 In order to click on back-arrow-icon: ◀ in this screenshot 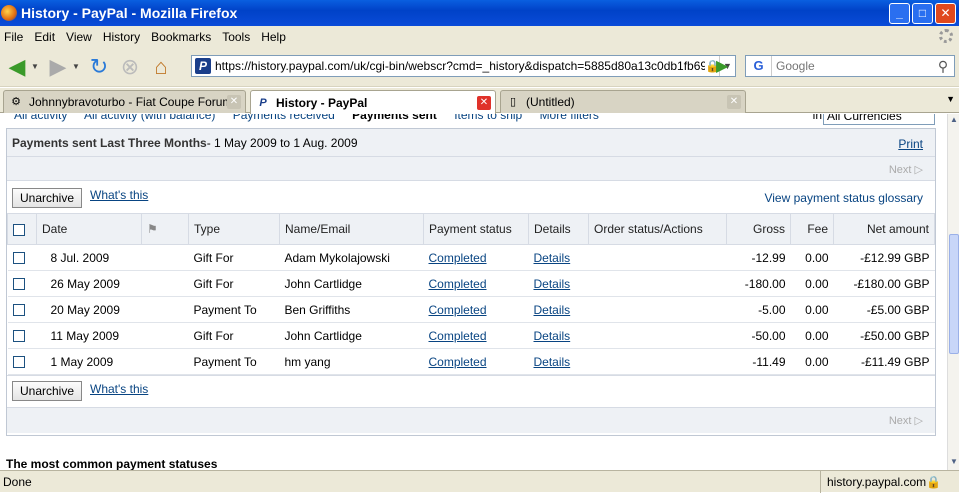, I will do `click(17, 67)`.